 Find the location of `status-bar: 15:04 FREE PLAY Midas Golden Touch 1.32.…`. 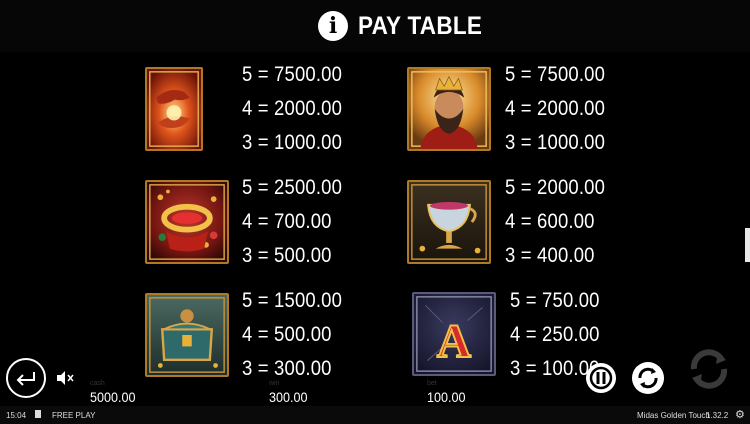

status-bar: 15:04 FREE PLAY Midas Golden Touch 1.32.… is located at coordinates (375, 415).